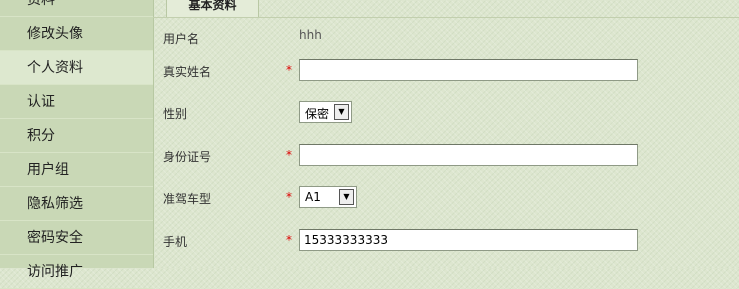  Describe the element at coordinates (328, 197) in the screenshot. I see `license-type-select: A1 ▼` at that location.